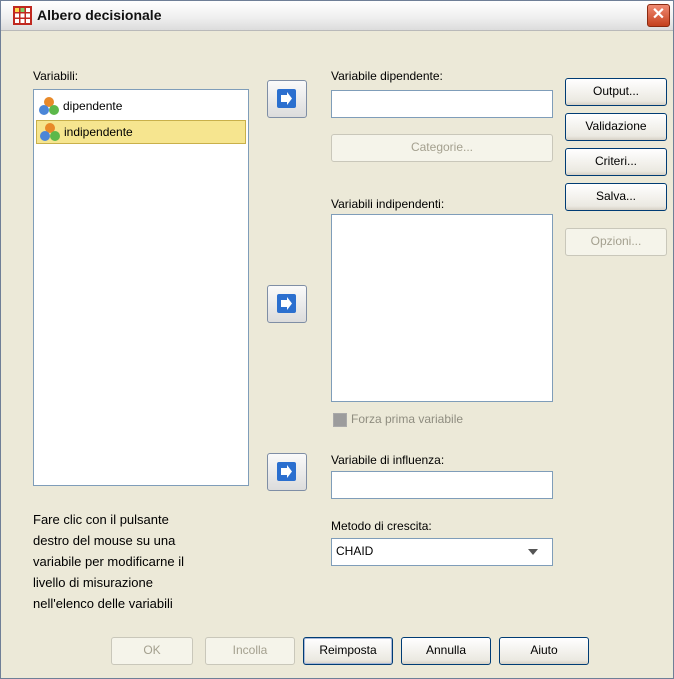 This screenshot has width=674, height=679. What do you see at coordinates (141, 132) in the screenshot?
I see `list-item-indipendente: indipendente` at bounding box center [141, 132].